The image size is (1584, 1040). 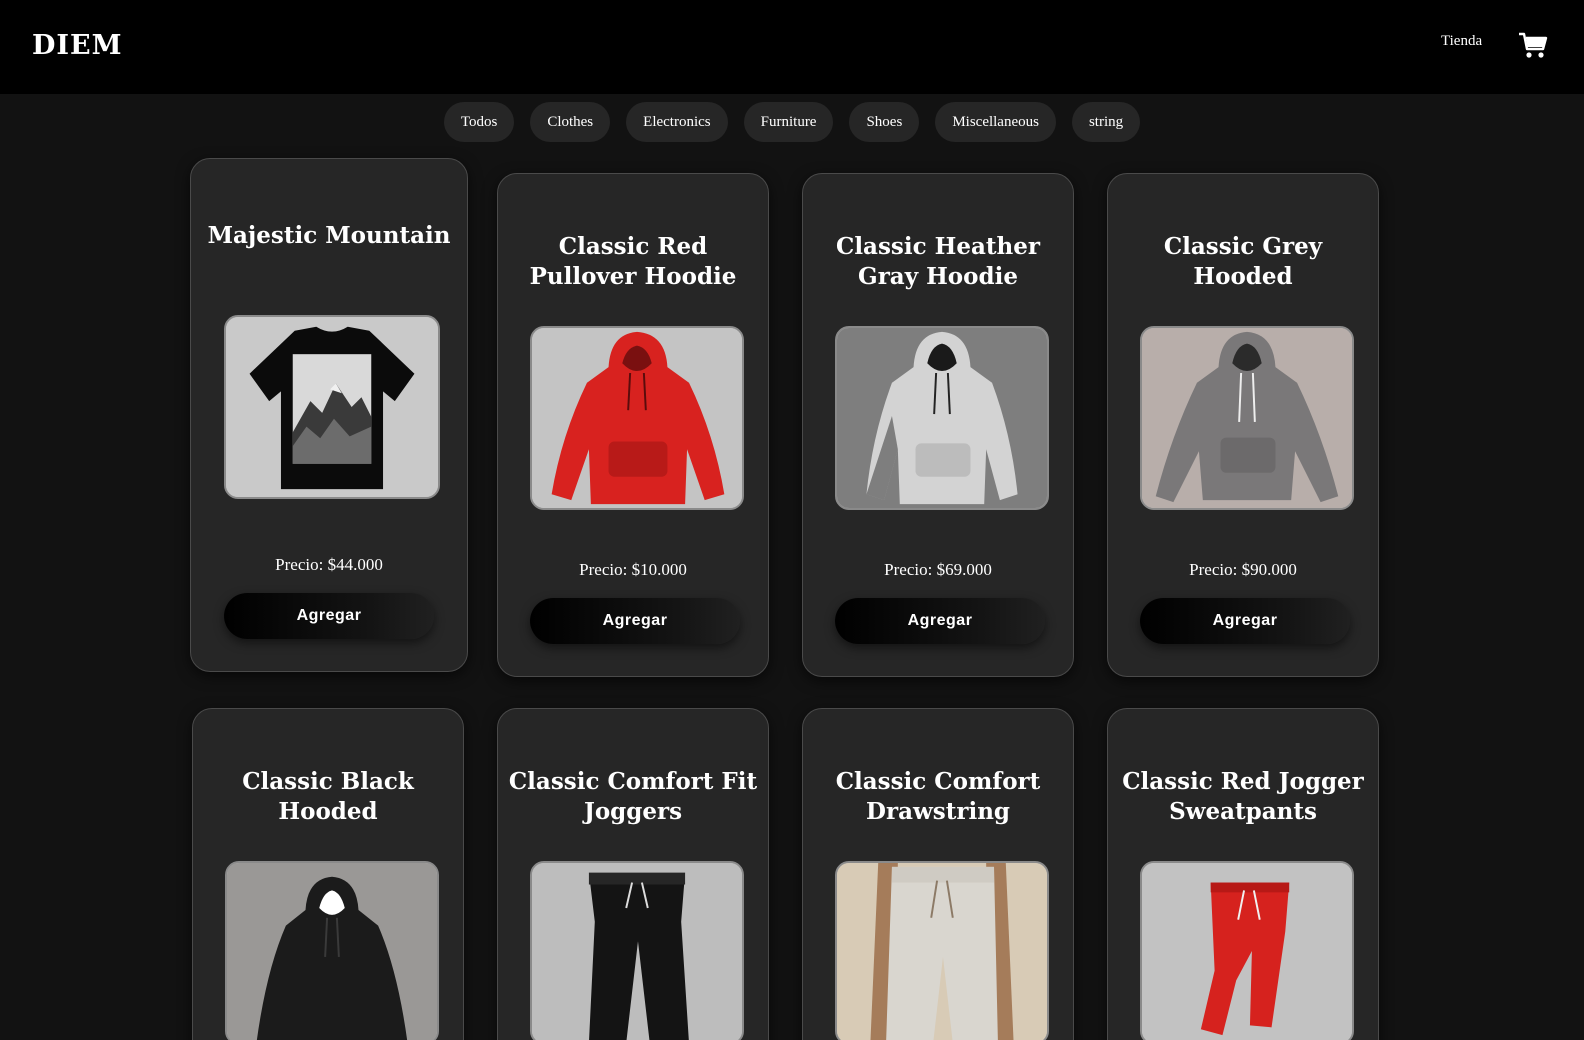 What do you see at coordinates (938, 261) in the screenshot?
I see `product-title: Classic Heather Gray Hoodie` at bounding box center [938, 261].